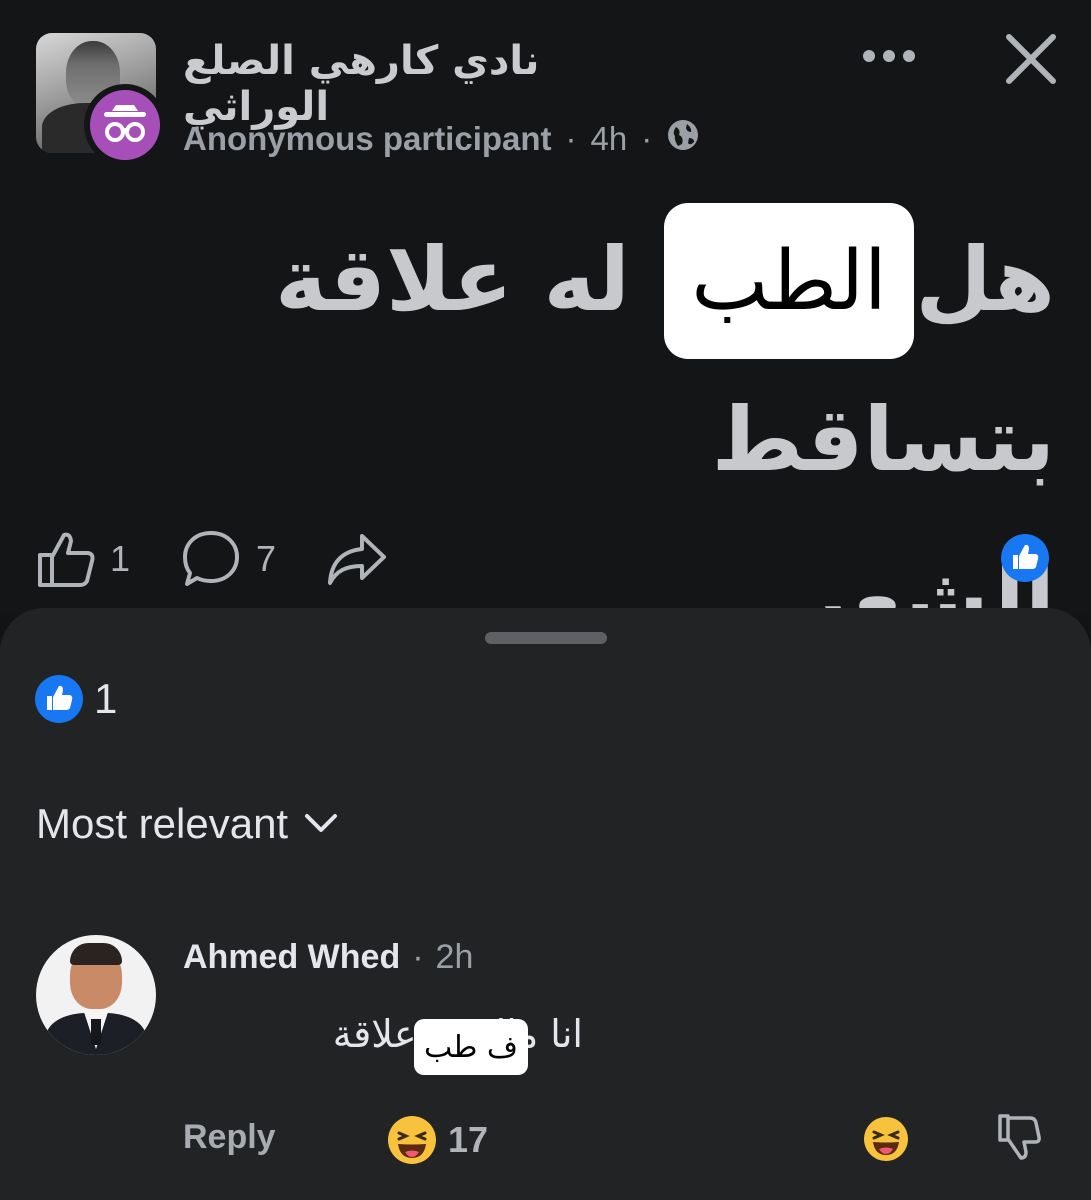 Image resolution: width=1091 pixels, height=1200 pixels. Describe the element at coordinates (609, 139) in the screenshot. I see `post-time: 4h` at that location.